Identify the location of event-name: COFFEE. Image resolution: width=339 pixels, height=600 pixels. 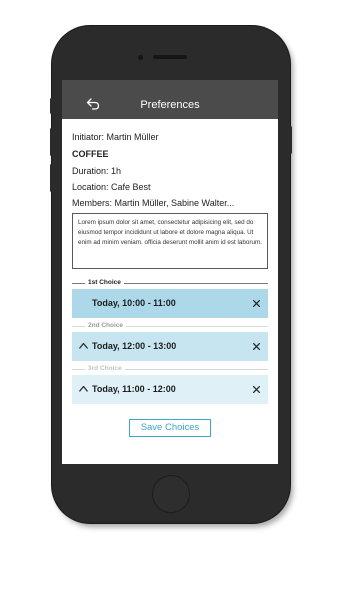
(90, 154).